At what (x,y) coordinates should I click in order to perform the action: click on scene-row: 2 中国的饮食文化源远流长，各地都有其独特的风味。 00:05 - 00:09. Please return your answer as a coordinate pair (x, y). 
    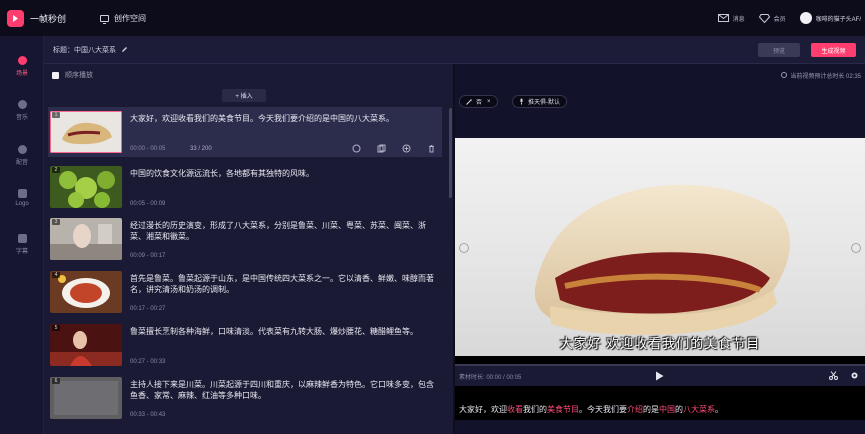
    Looking at the image, I should click on (245, 187).